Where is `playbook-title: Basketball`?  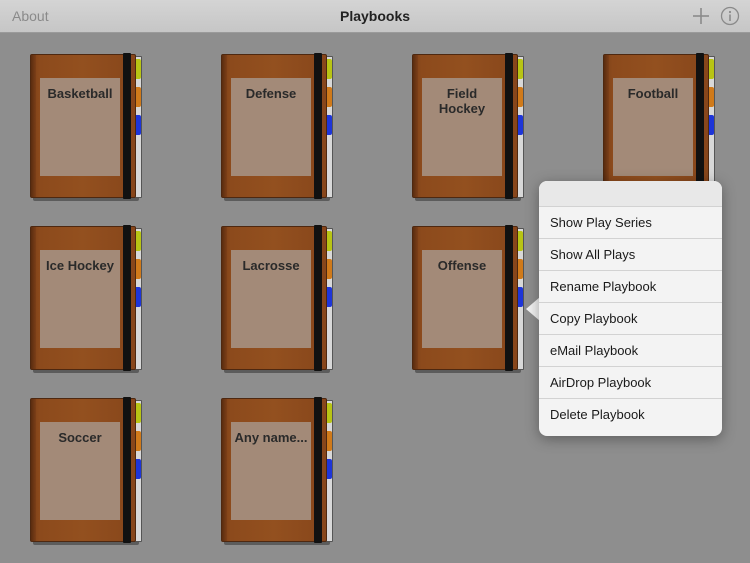 playbook-title: Basketball is located at coordinates (80, 127).